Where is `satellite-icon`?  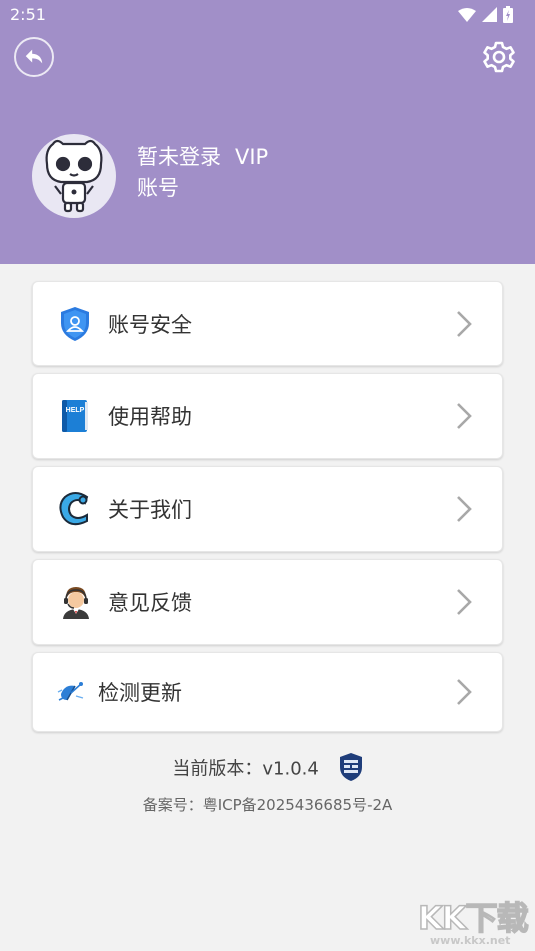
satellite-icon is located at coordinates (70, 691).